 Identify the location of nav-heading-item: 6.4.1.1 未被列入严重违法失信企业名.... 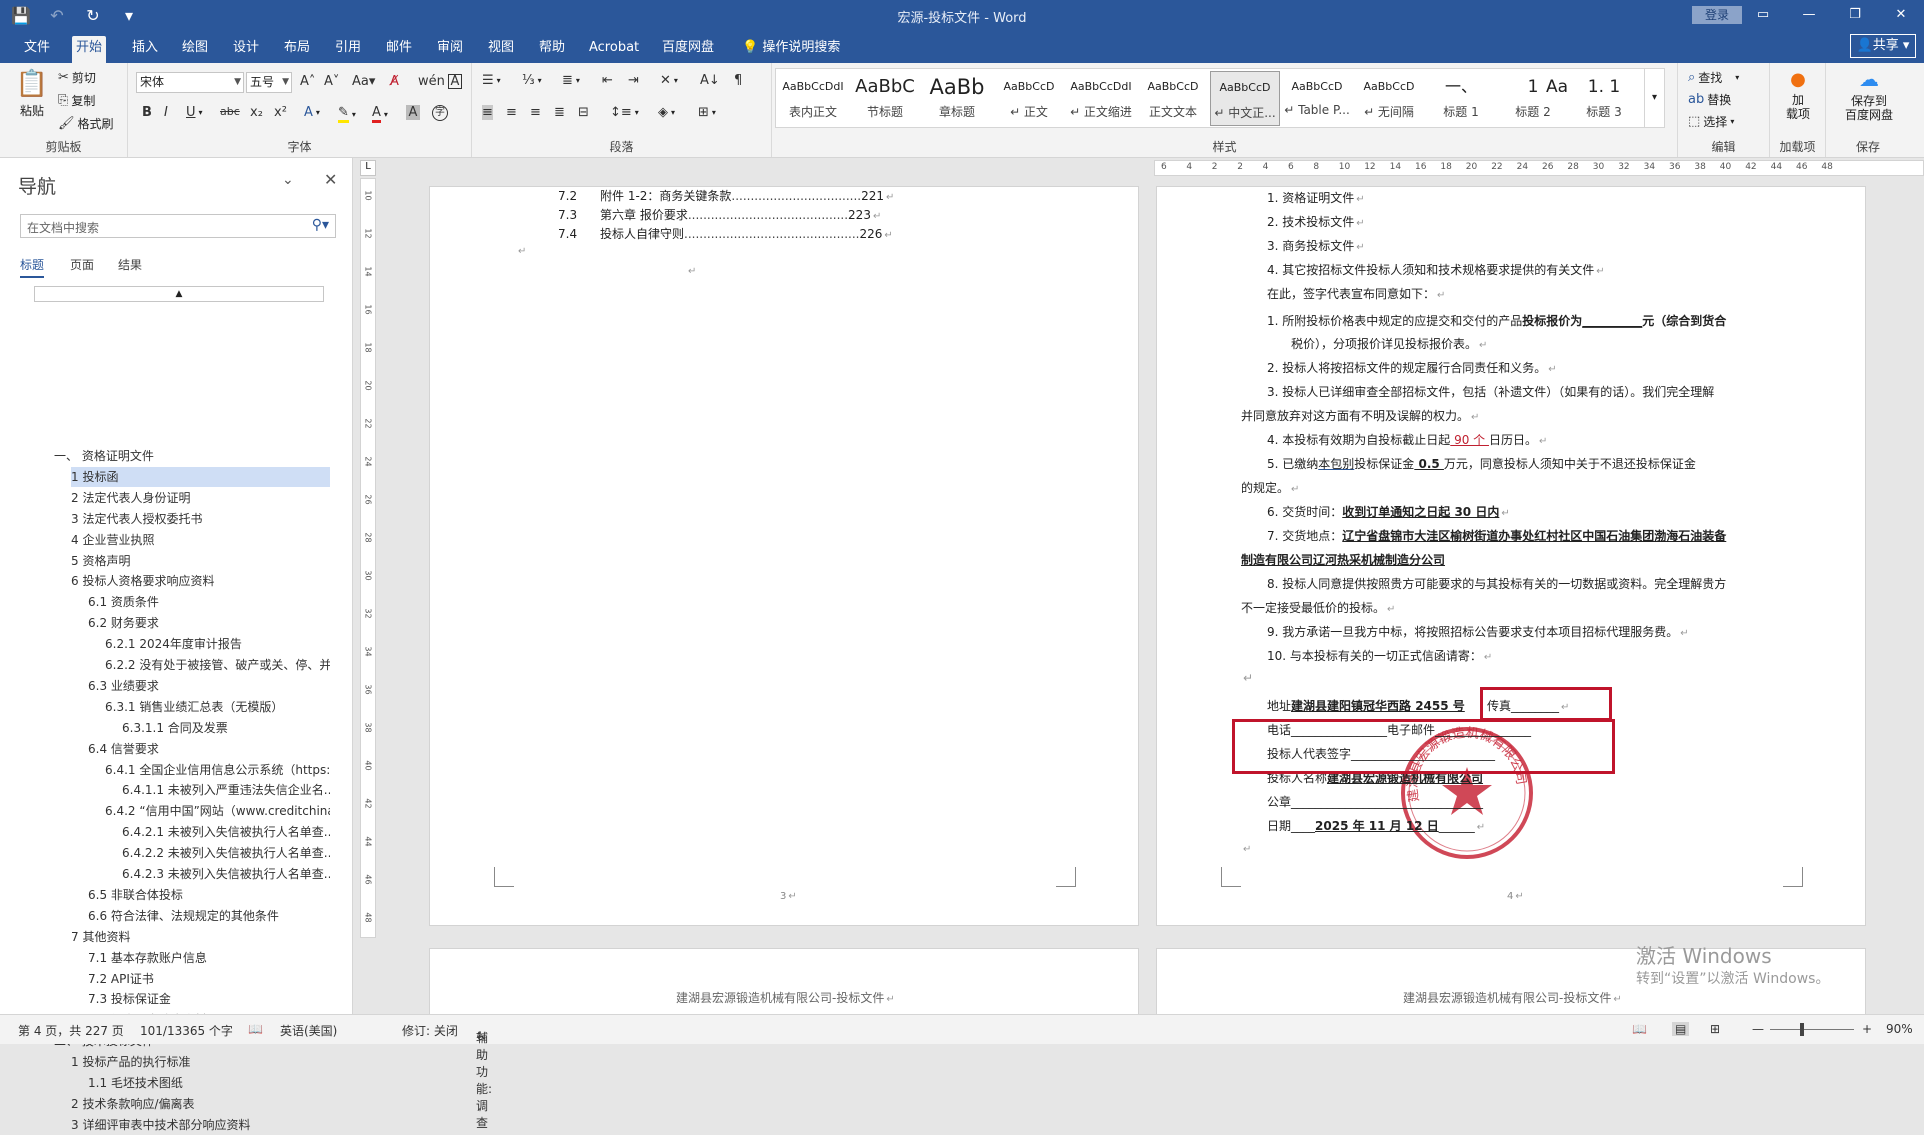
(226, 790).